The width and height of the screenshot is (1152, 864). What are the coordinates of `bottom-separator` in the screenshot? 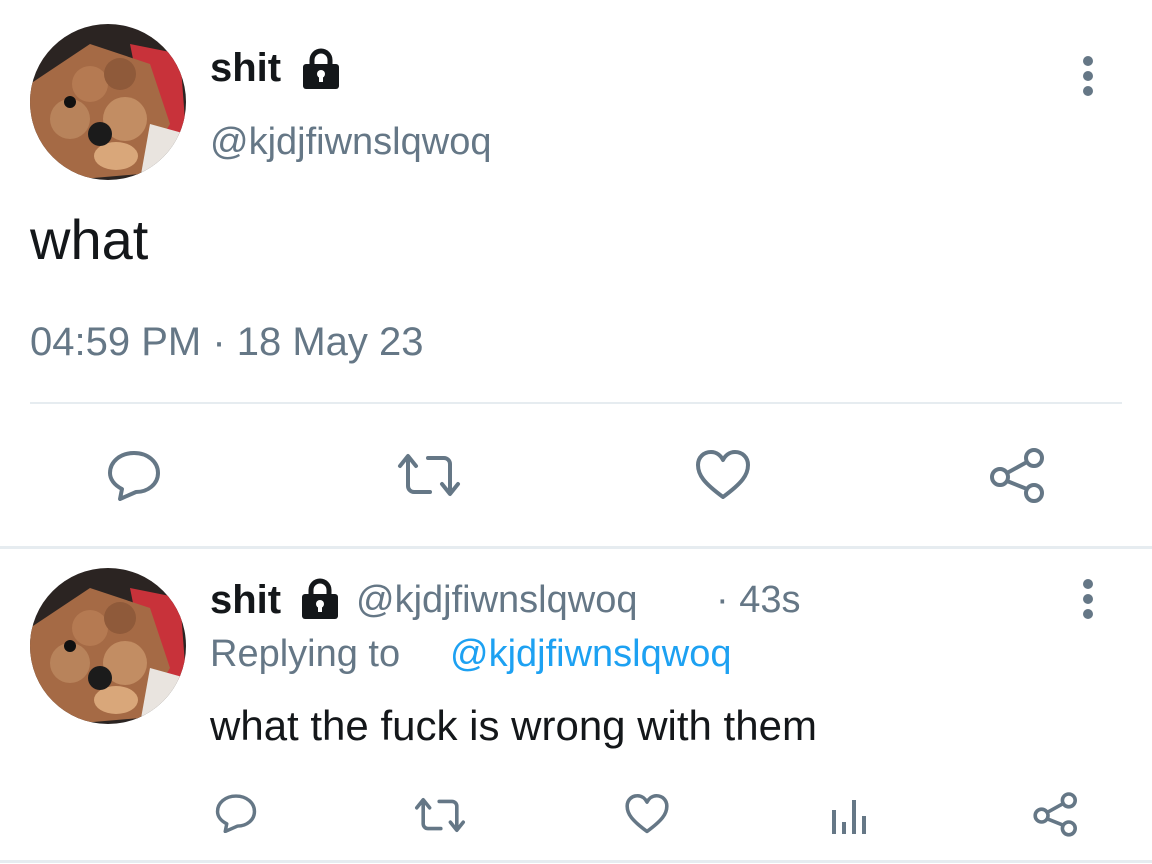 It's located at (576, 861).